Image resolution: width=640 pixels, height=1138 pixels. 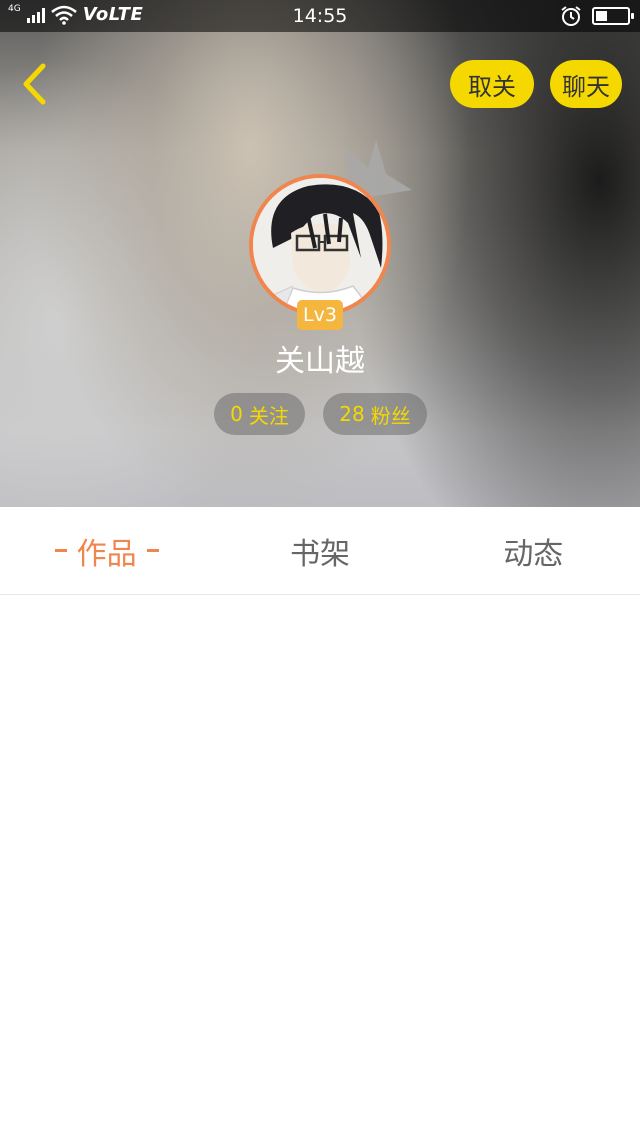 What do you see at coordinates (492, 84) in the screenshot?
I see `unfollow-button: 取关` at bounding box center [492, 84].